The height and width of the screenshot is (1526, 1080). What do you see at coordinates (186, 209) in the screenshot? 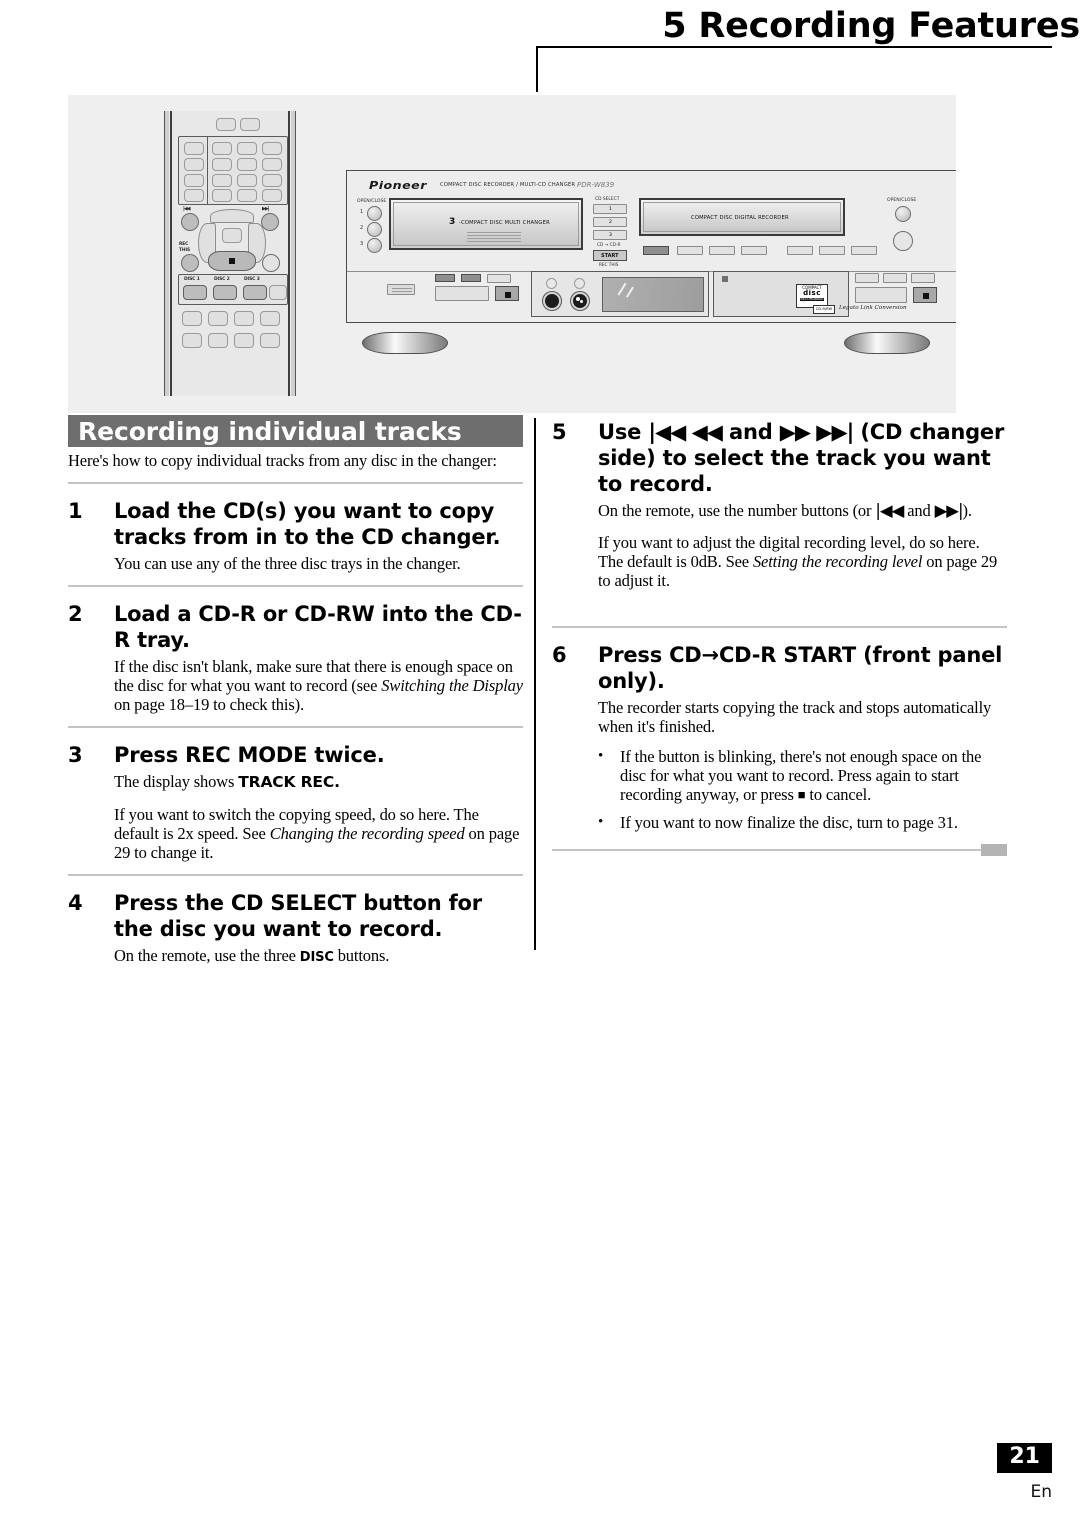
I see `remote-skip-back-label: |◀◀` at bounding box center [186, 209].